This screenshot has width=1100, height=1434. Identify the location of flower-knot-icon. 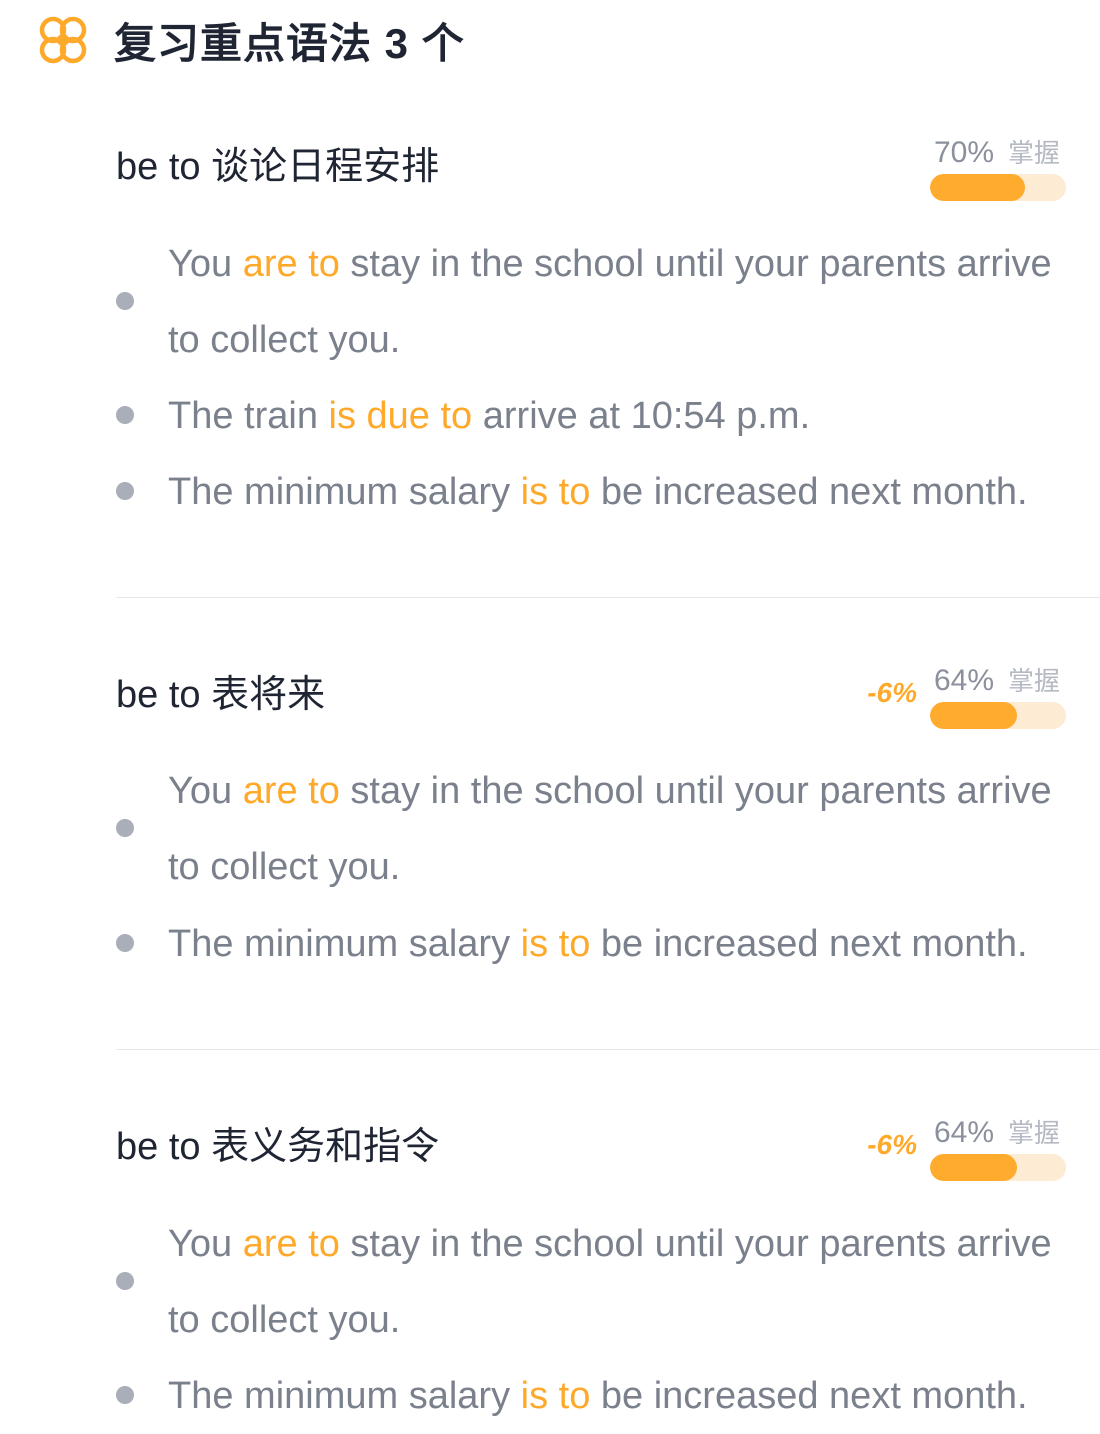
(63, 40).